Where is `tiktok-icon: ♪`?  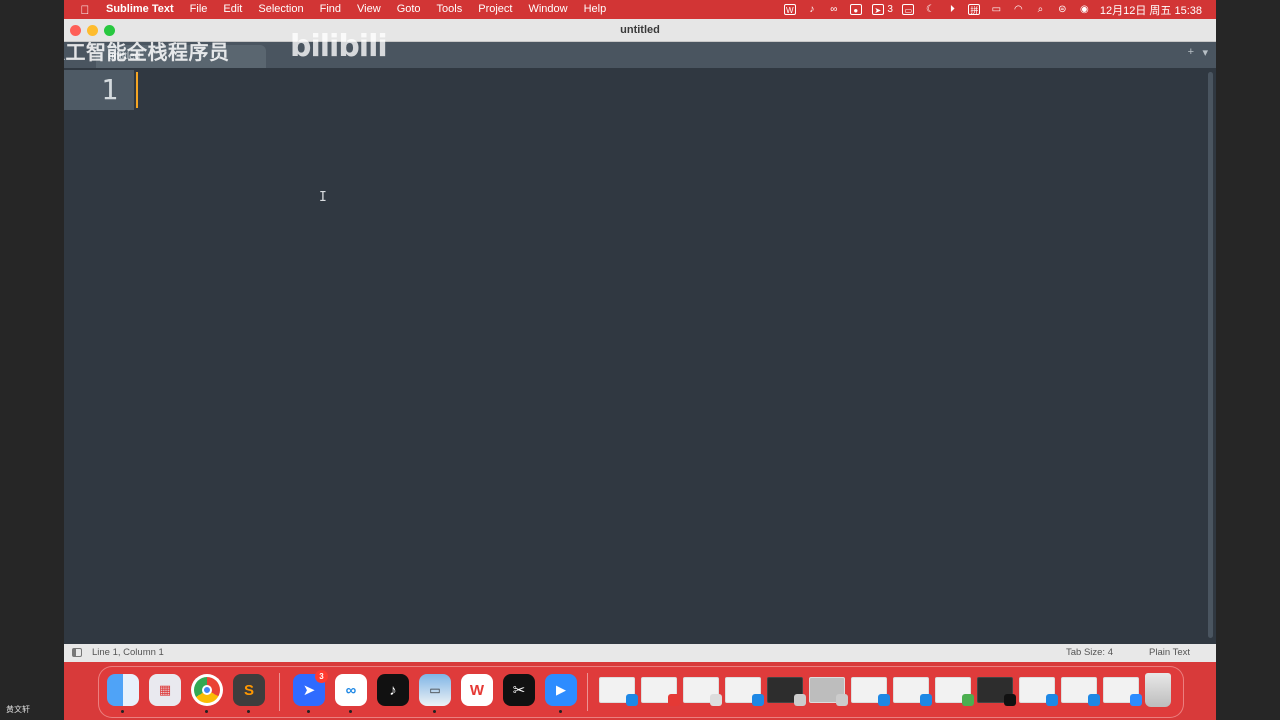 tiktok-icon: ♪ is located at coordinates (393, 690).